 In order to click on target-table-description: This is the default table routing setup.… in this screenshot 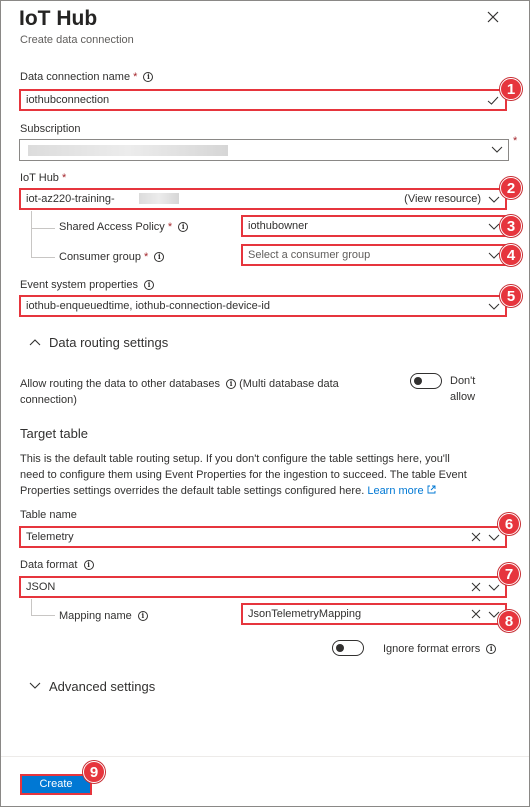, I will do `click(243, 475)`.